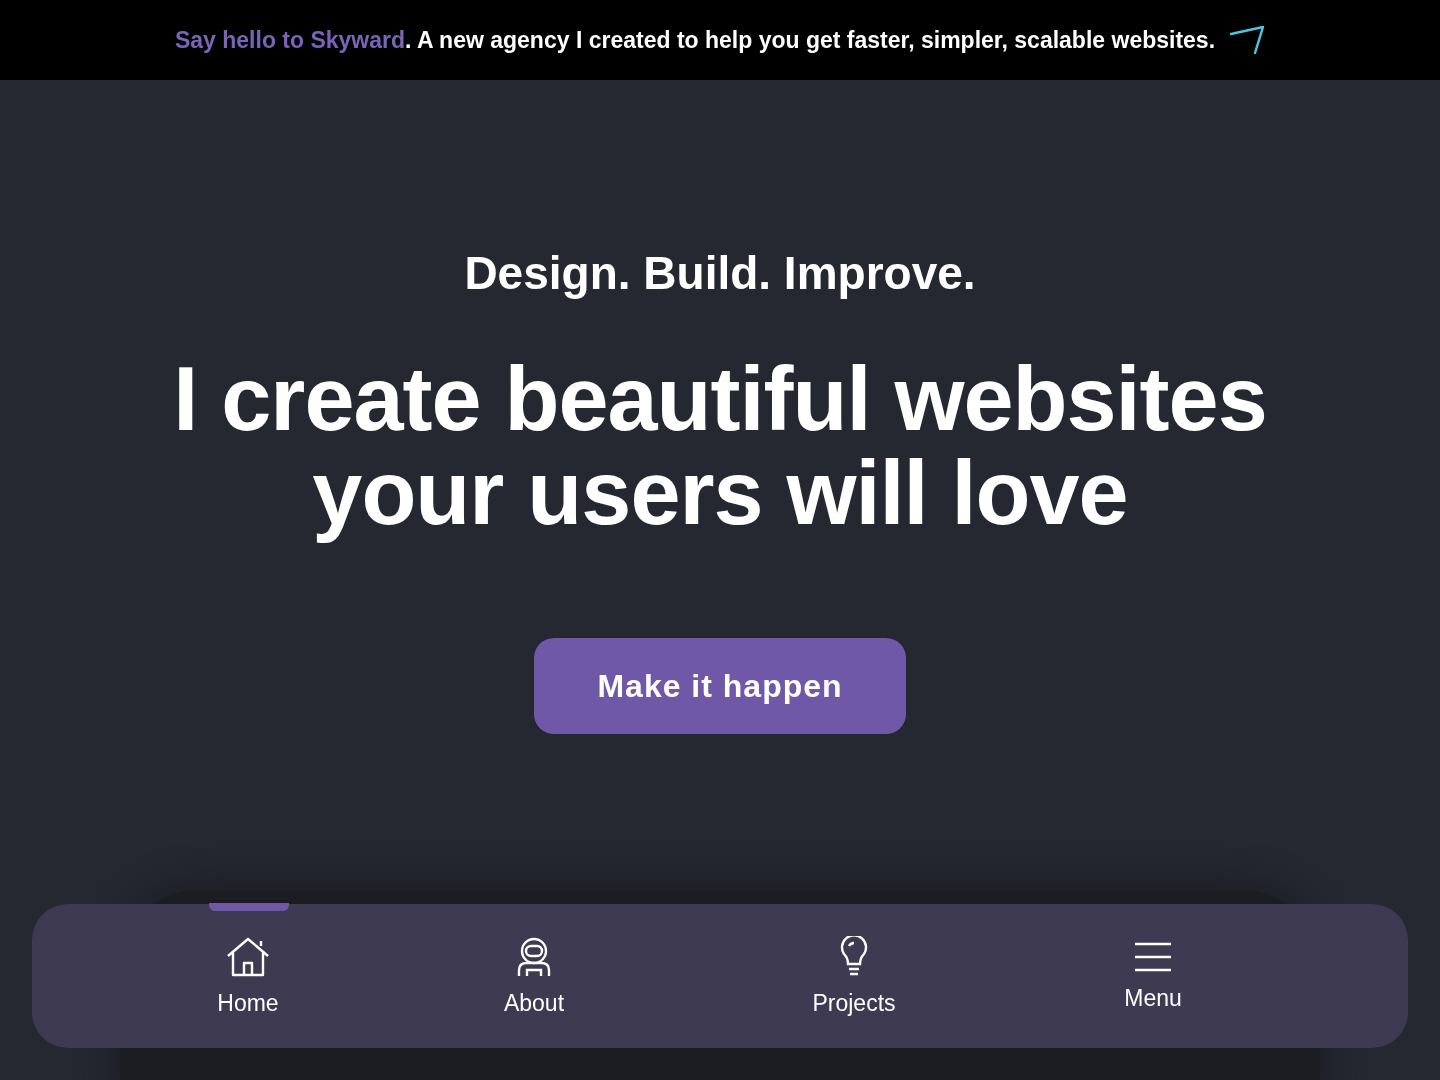 The height and width of the screenshot is (1080, 1440). What do you see at coordinates (720, 399) in the screenshot?
I see `hero-headline: I create beautiful websites` at bounding box center [720, 399].